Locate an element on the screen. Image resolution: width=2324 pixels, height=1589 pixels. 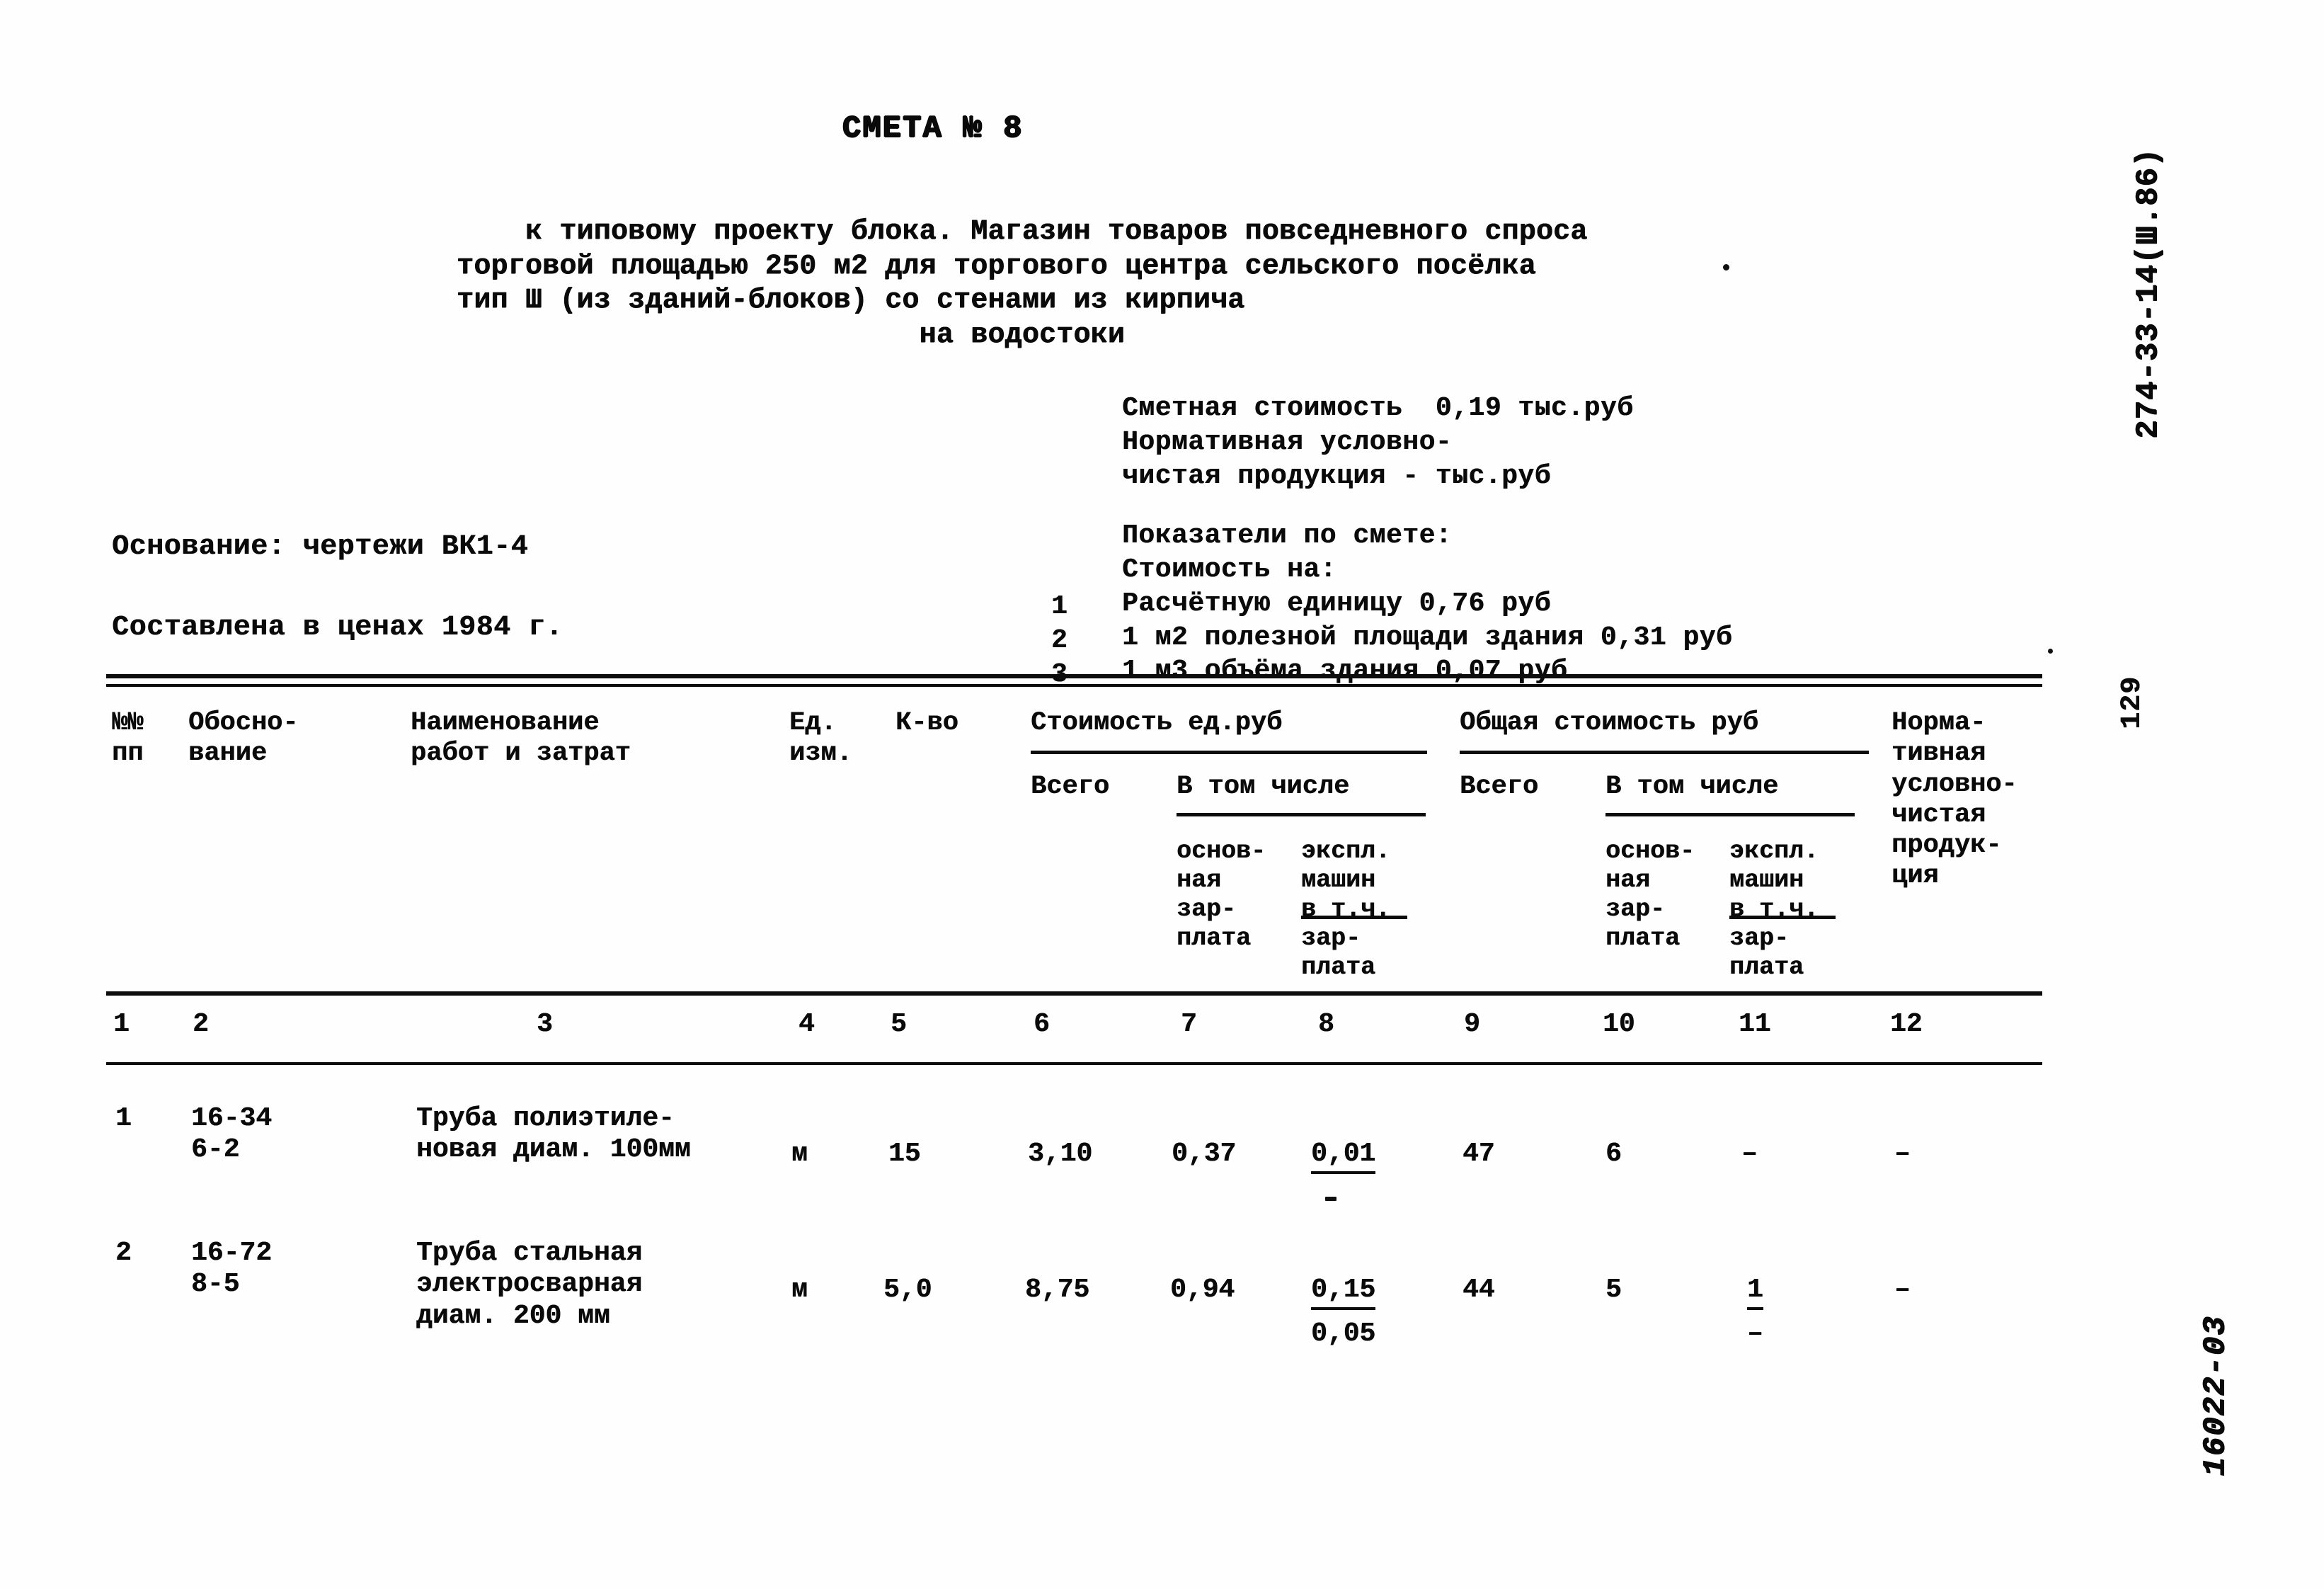
colnum-12: 12 is located at coordinates (1906, 1024).